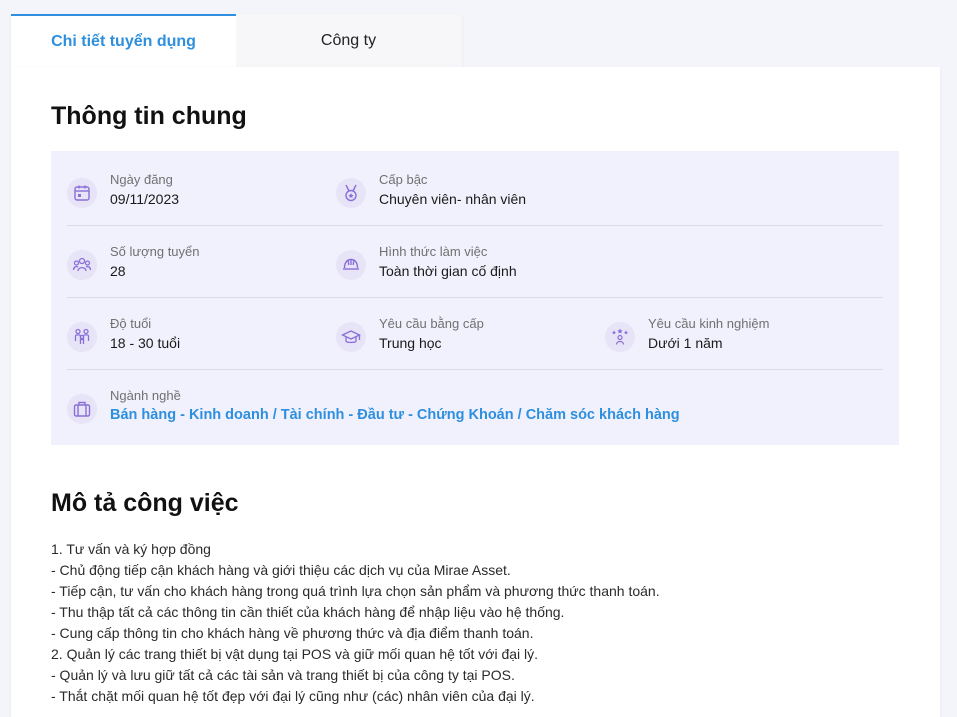 This screenshot has height=717, width=957. Describe the element at coordinates (351, 337) in the screenshot. I see `graduation-cap-icon` at that location.